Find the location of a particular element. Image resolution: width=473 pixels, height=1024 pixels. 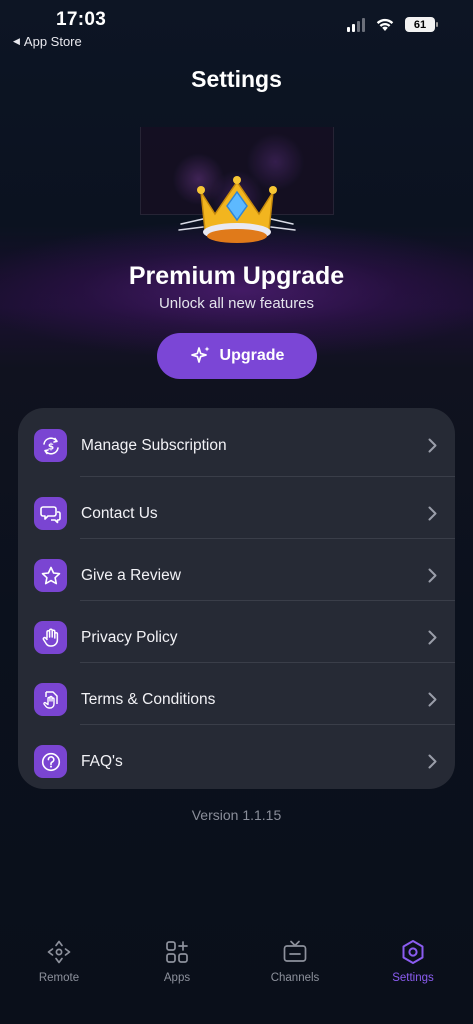

tab-settings: Settings is located at coordinates (413, 961).